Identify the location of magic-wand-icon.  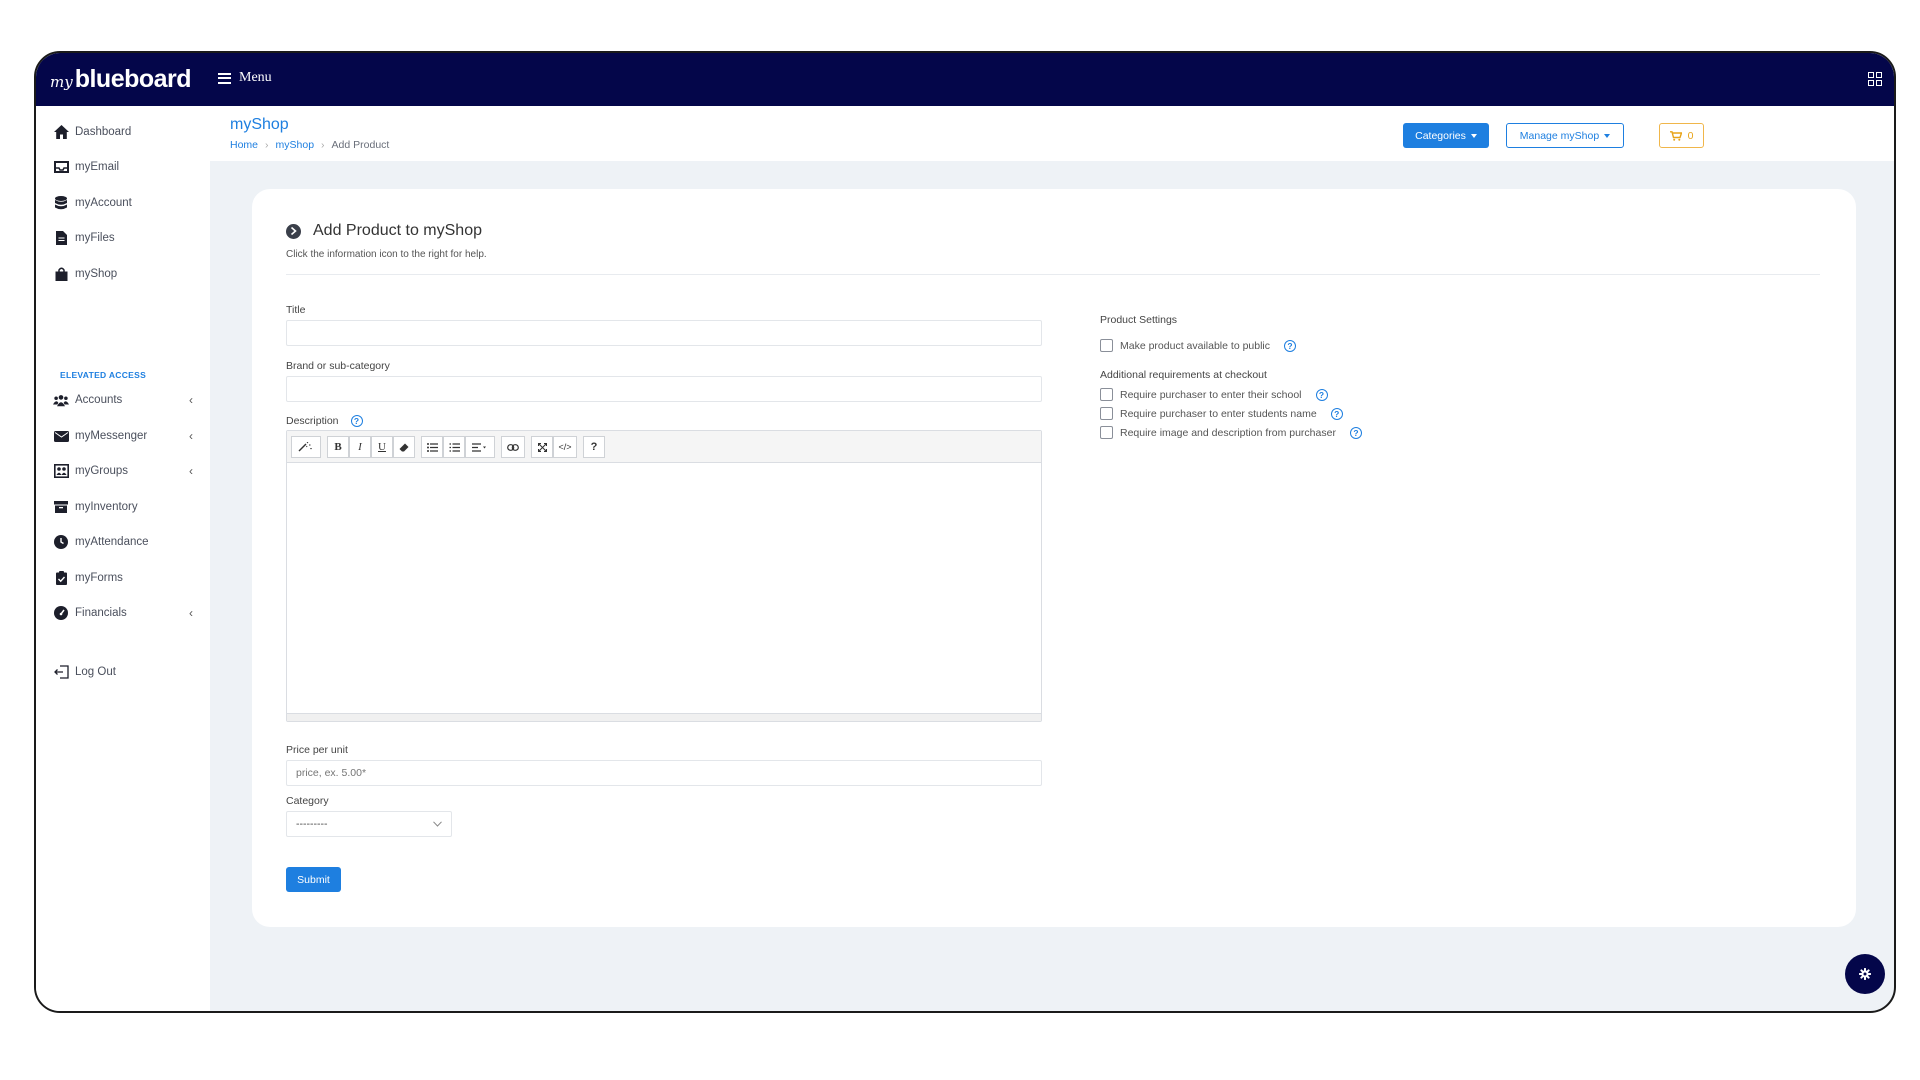
(305, 447).